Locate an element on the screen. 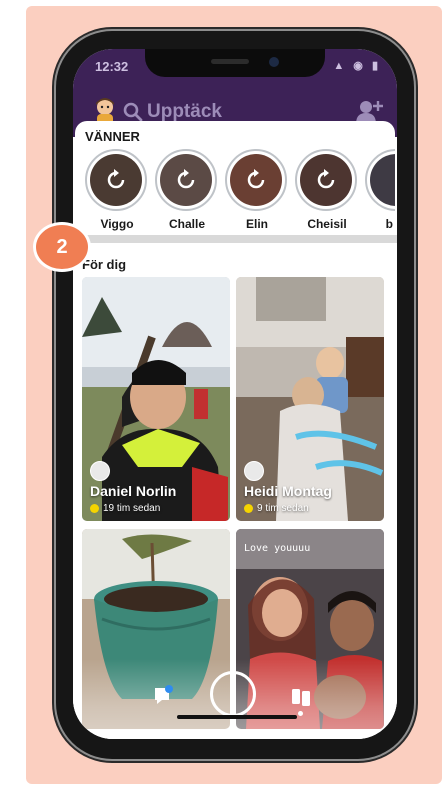 The image size is (446, 786). creator-name: Heidi Montag is located at coordinates (288, 491).